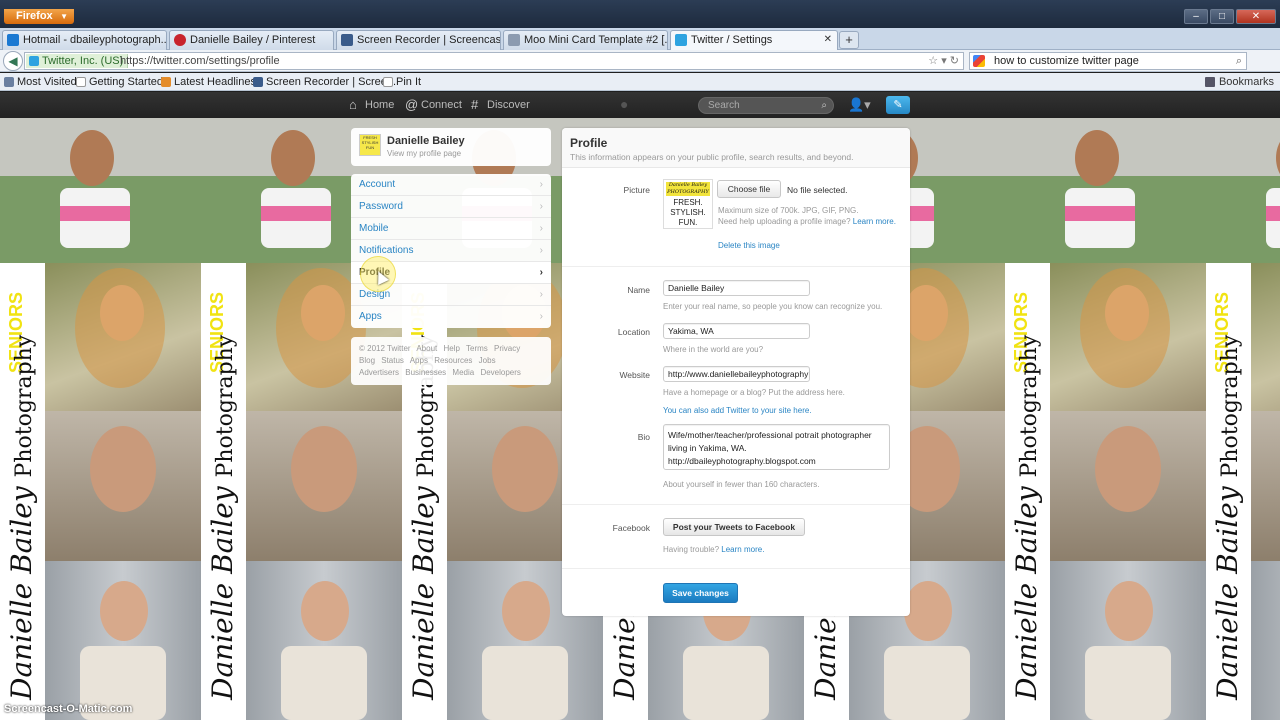 The height and width of the screenshot is (720, 1280). I want to click on twitter-bird-icon, so click(34, 61).